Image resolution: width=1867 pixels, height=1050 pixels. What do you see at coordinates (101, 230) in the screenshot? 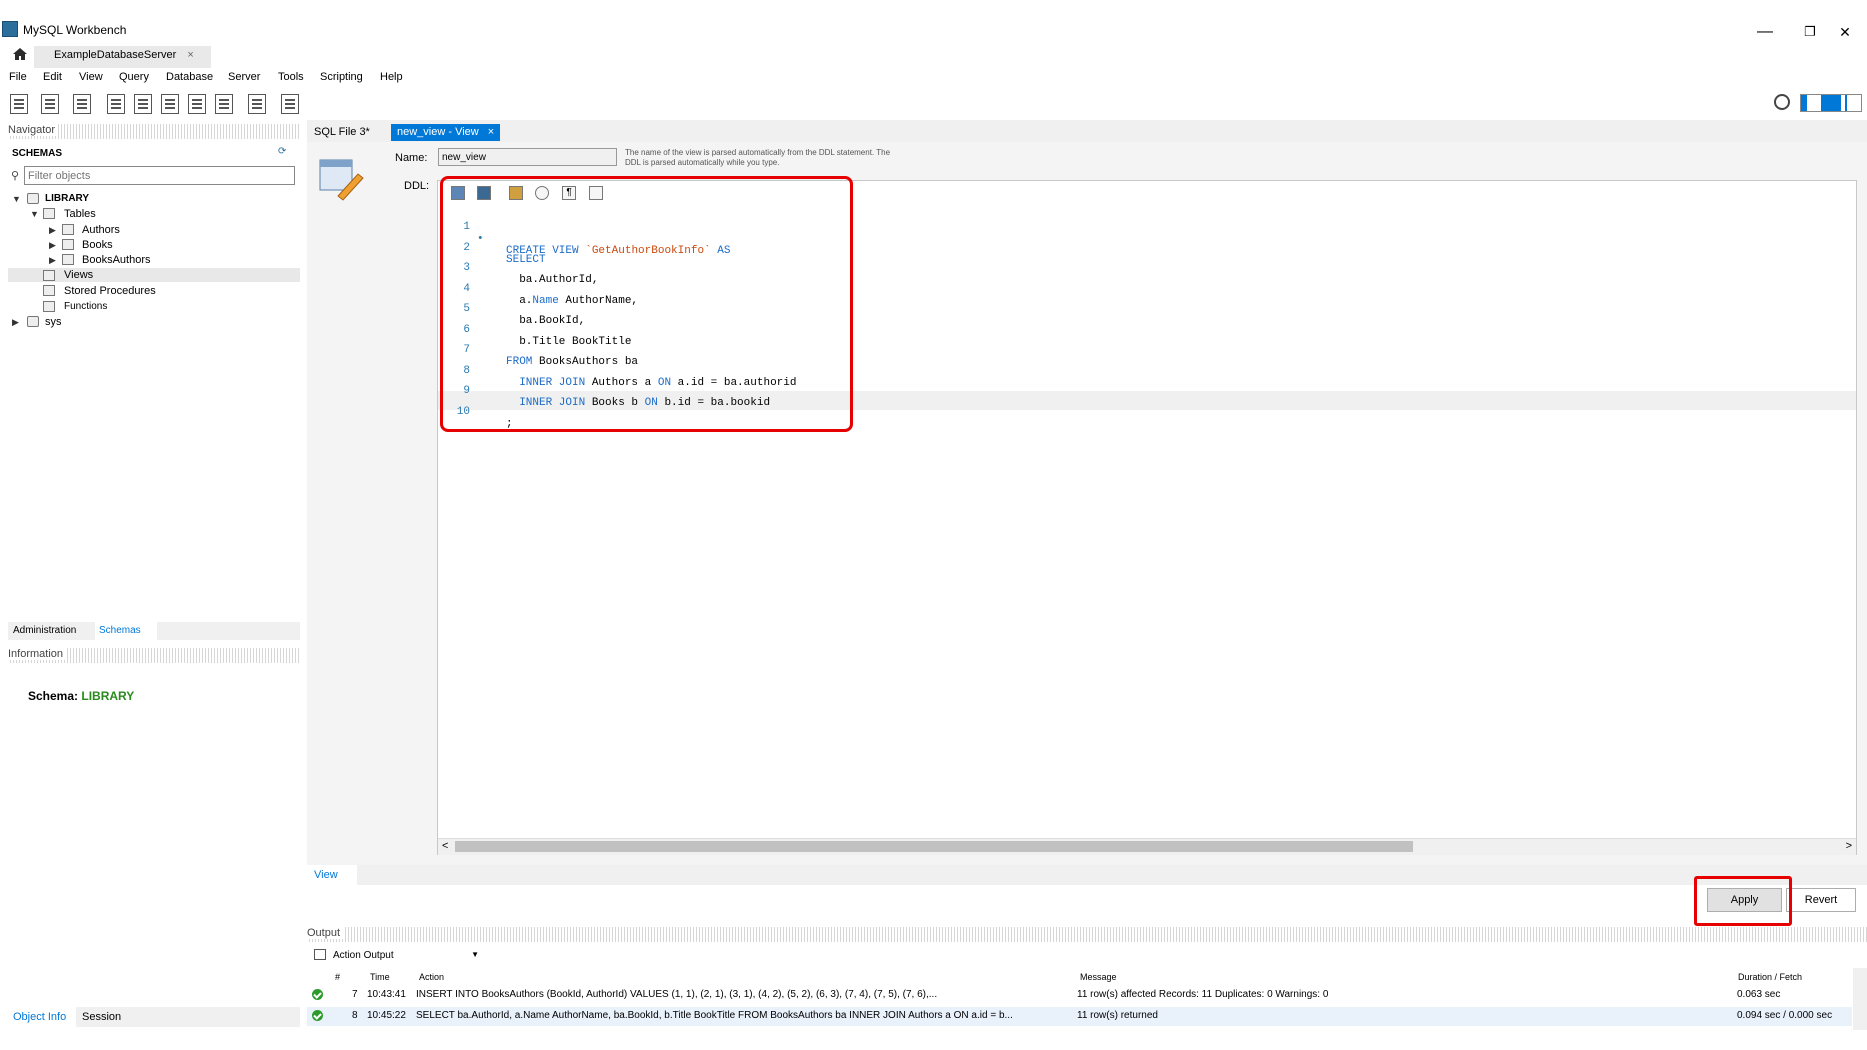
I see `tree-item-authors: Authors` at bounding box center [101, 230].